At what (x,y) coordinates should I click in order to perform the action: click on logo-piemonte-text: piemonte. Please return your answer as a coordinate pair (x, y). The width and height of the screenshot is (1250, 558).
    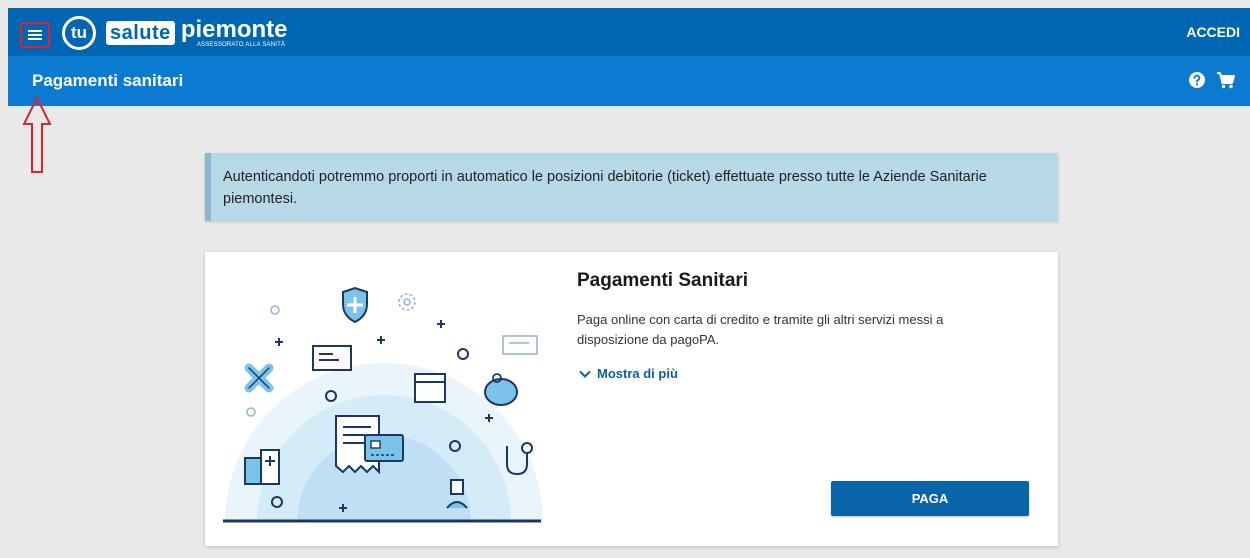
    Looking at the image, I should click on (234, 29).